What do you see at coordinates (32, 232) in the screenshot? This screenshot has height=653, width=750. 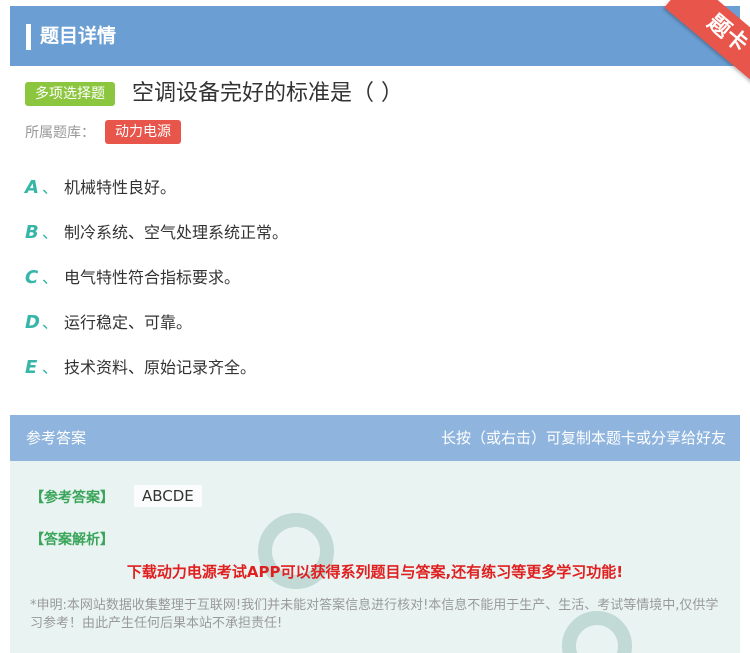 I see `option-letter: B` at bounding box center [32, 232].